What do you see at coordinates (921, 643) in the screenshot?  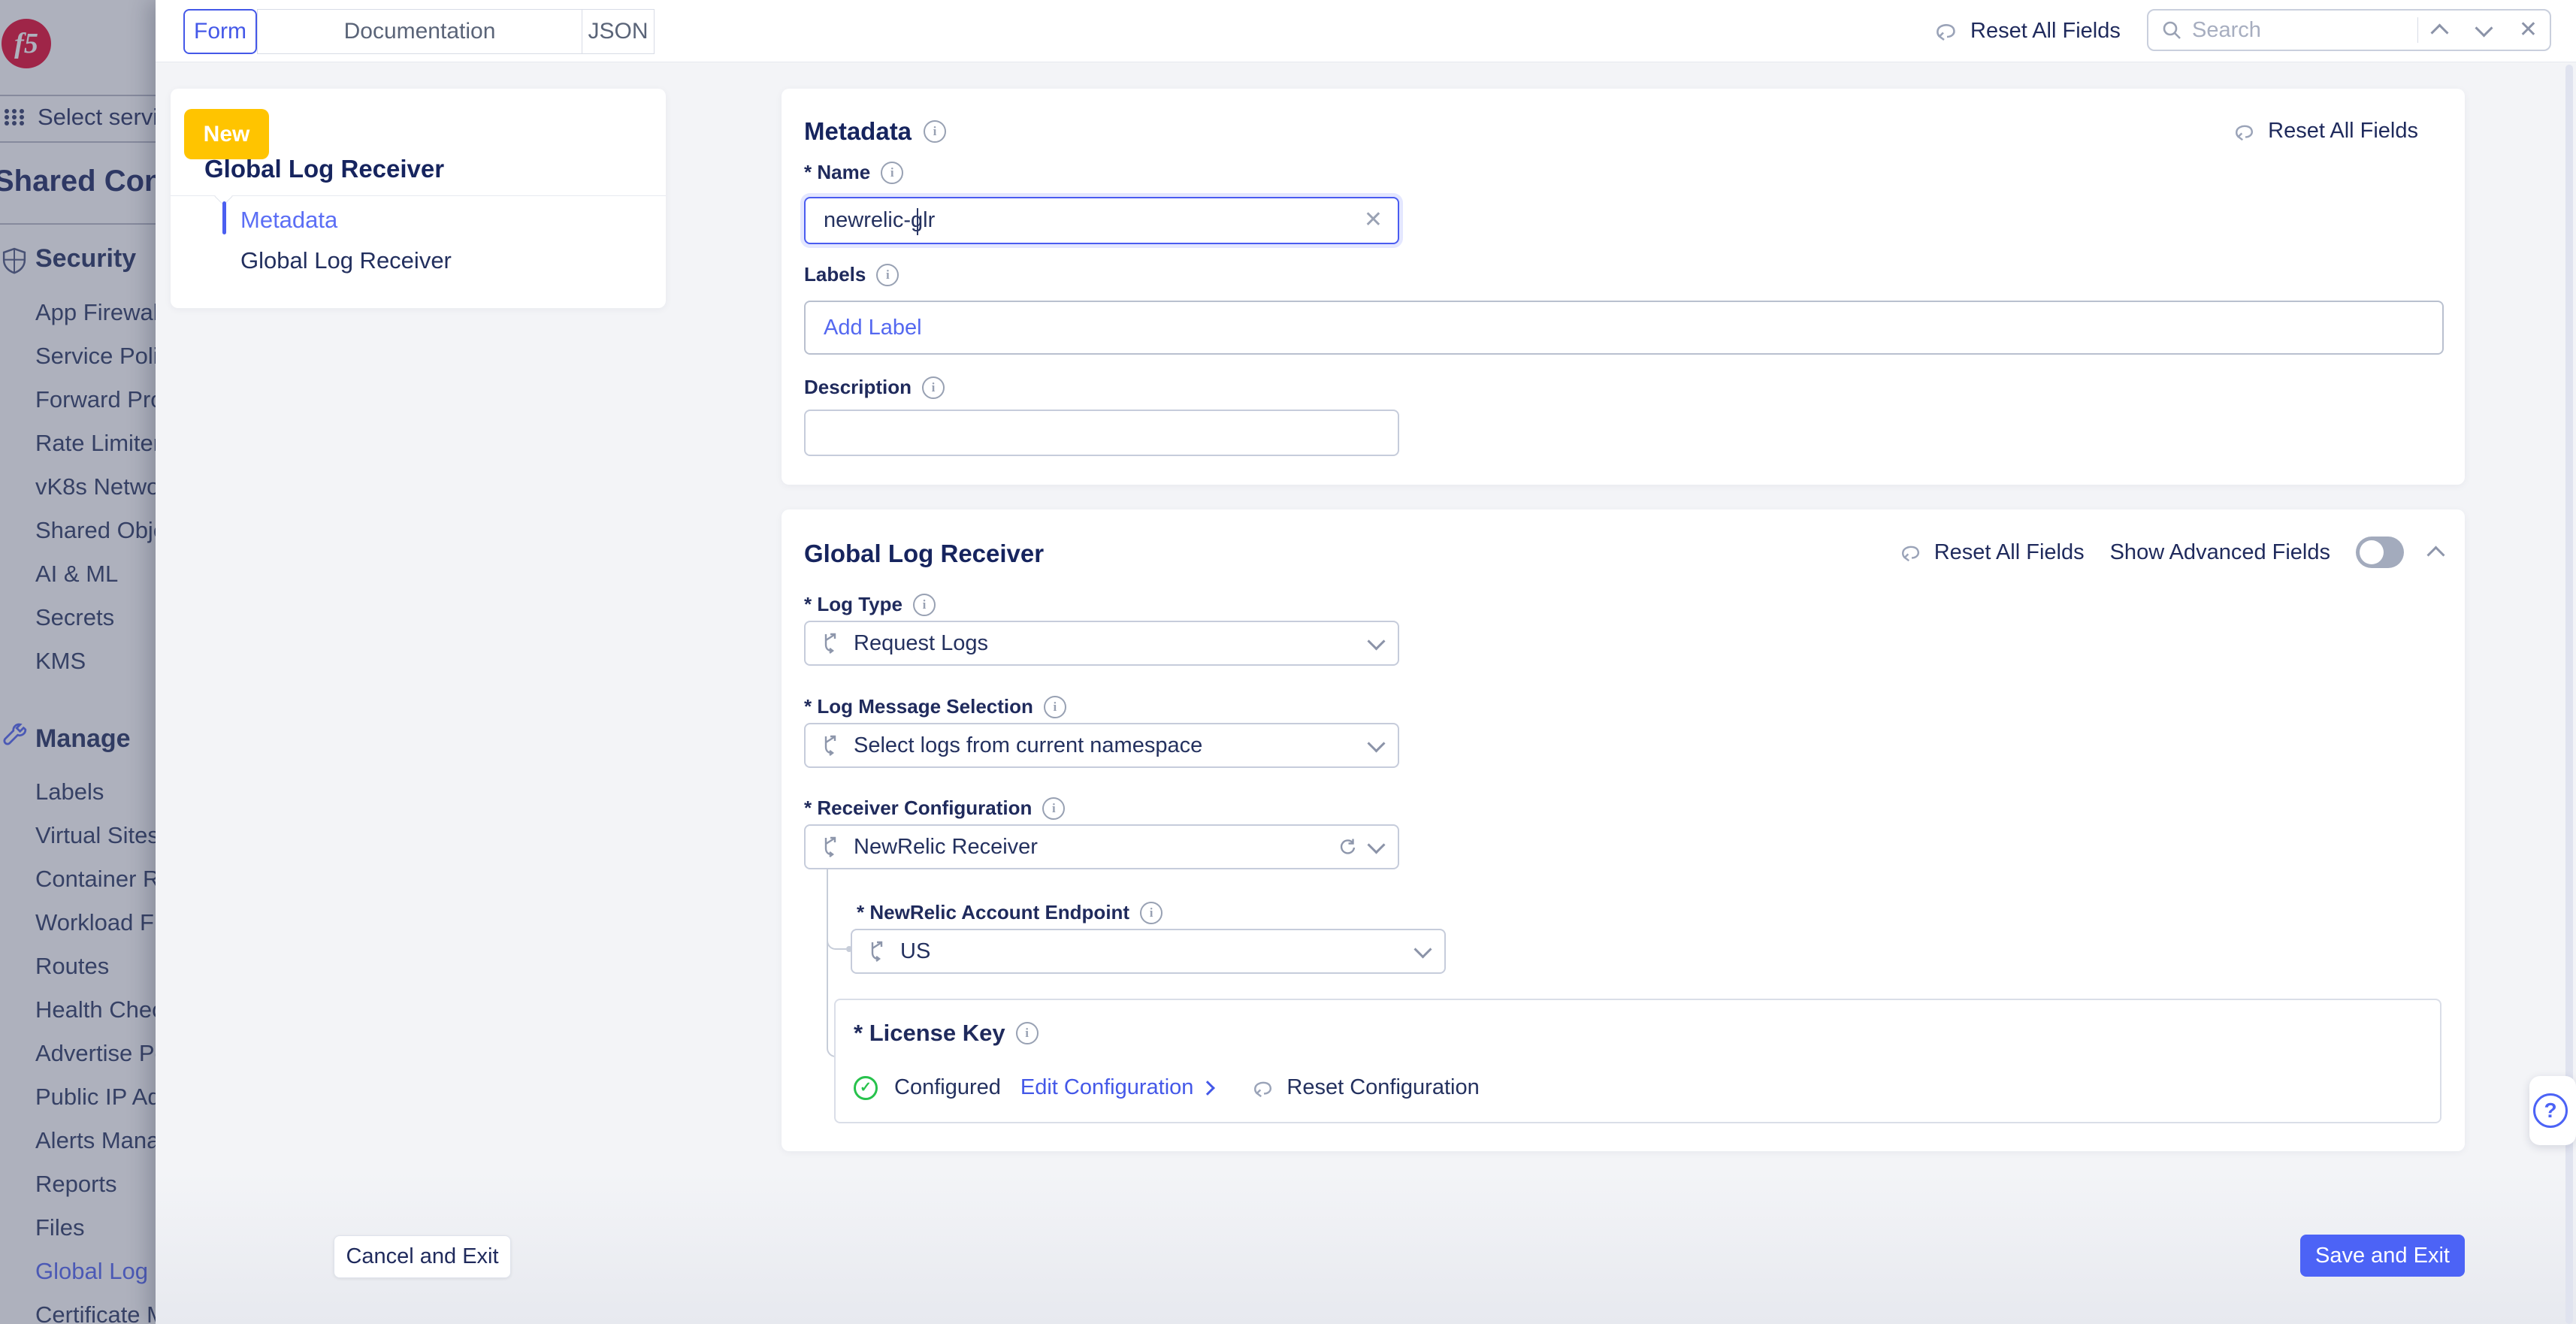 I see `log-type-value: Request Logs` at bounding box center [921, 643].